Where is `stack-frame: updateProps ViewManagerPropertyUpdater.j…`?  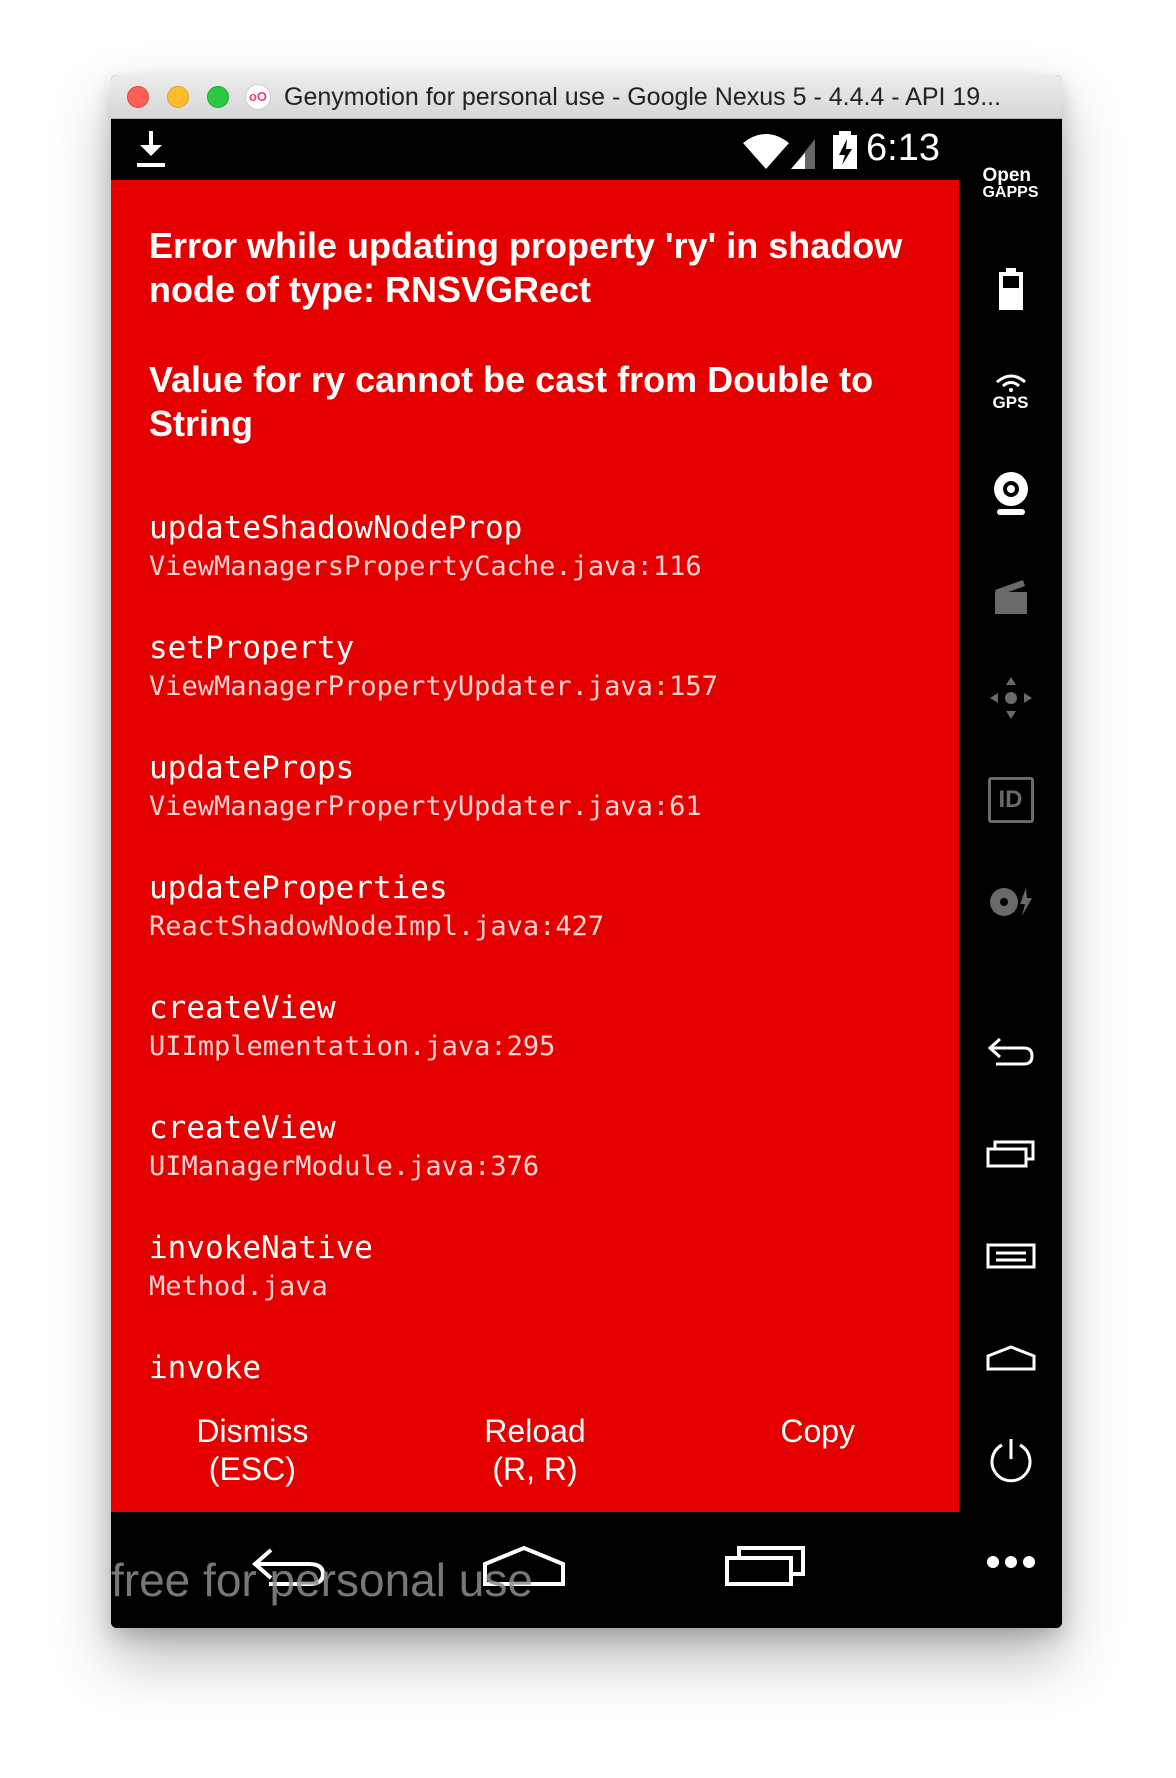 stack-frame: updateProps ViewManagerPropertyUpdater.j… is located at coordinates (539, 808).